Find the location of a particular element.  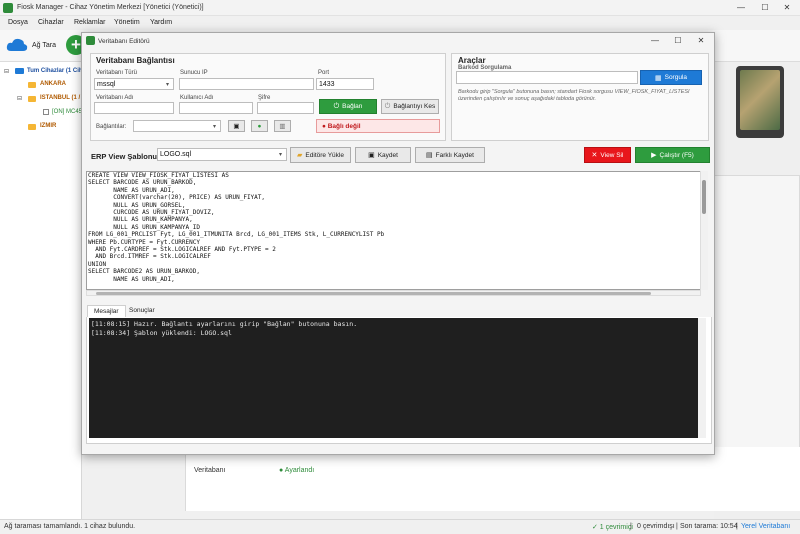

sql-line: UNION is located at coordinates (394, 264).